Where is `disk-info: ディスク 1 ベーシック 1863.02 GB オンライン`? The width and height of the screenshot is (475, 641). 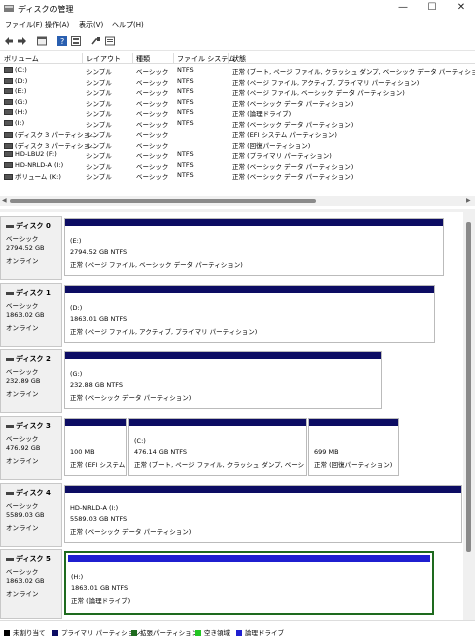 disk-info: ディスク 1 ベーシック 1863.02 GB オンライン is located at coordinates (31, 315).